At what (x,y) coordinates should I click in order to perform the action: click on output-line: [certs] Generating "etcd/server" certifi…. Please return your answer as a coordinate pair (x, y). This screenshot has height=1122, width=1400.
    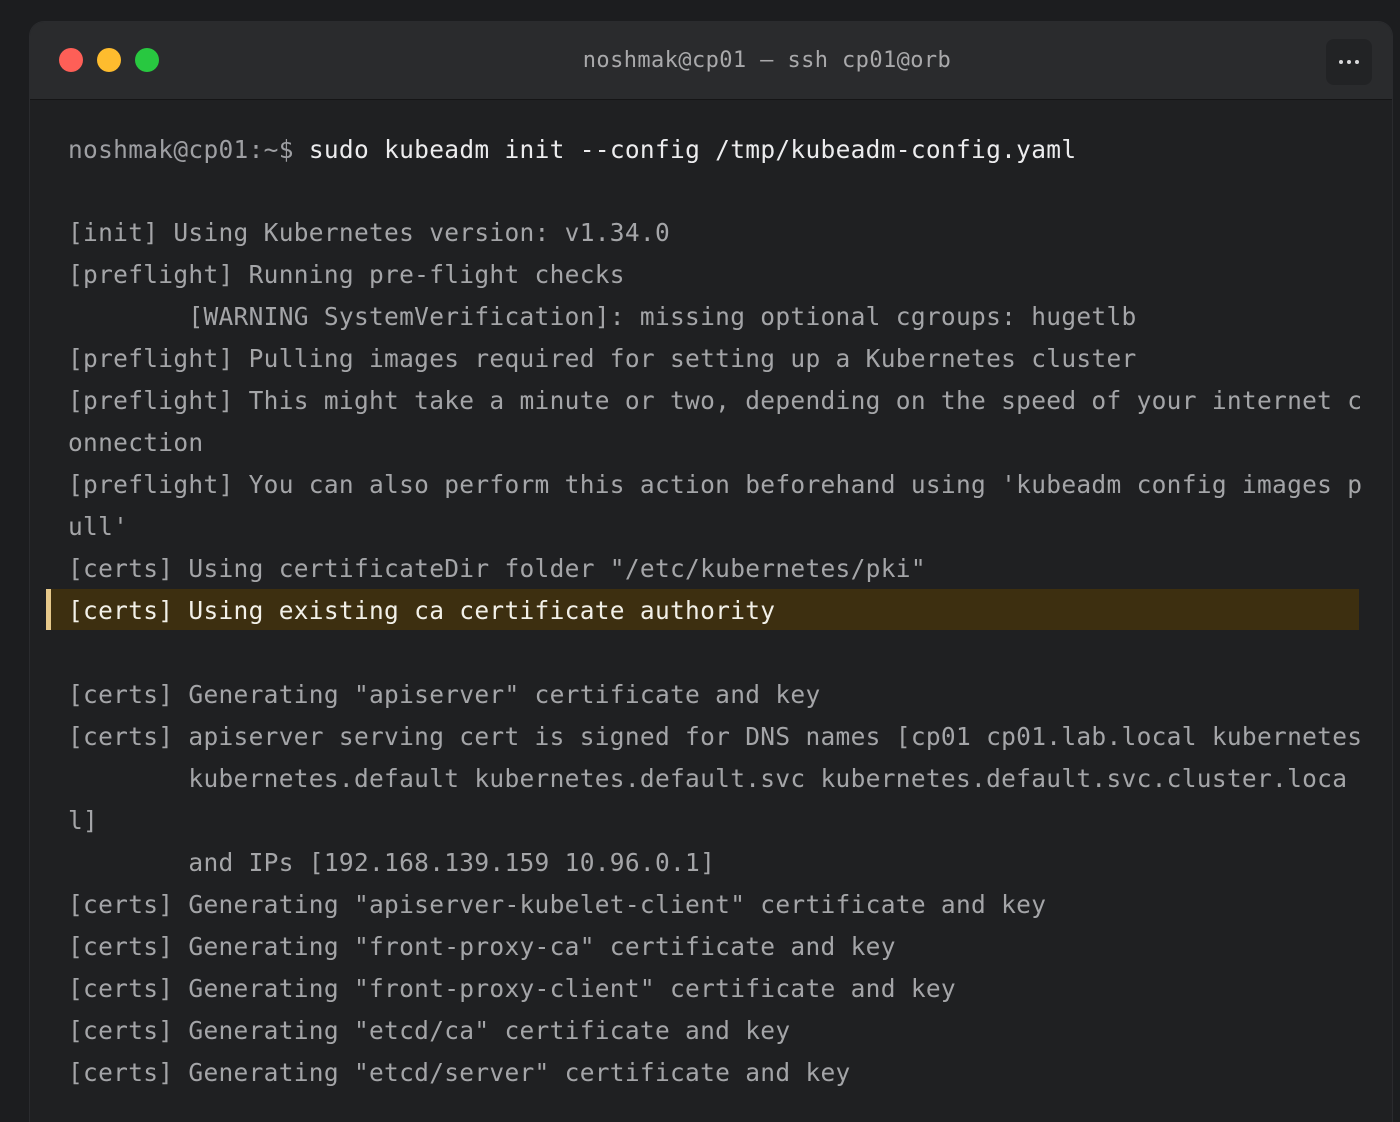
    Looking at the image, I should click on (459, 1072).